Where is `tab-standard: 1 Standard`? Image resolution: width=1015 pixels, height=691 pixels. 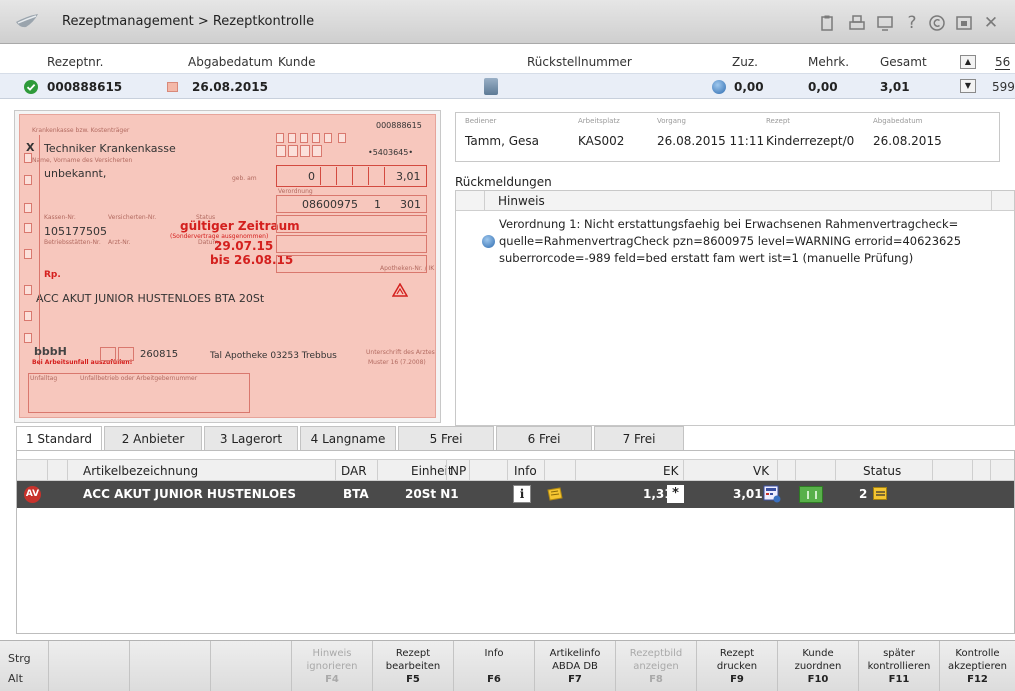 tab-standard: 1 Standard is located at coordinates (59, 439).